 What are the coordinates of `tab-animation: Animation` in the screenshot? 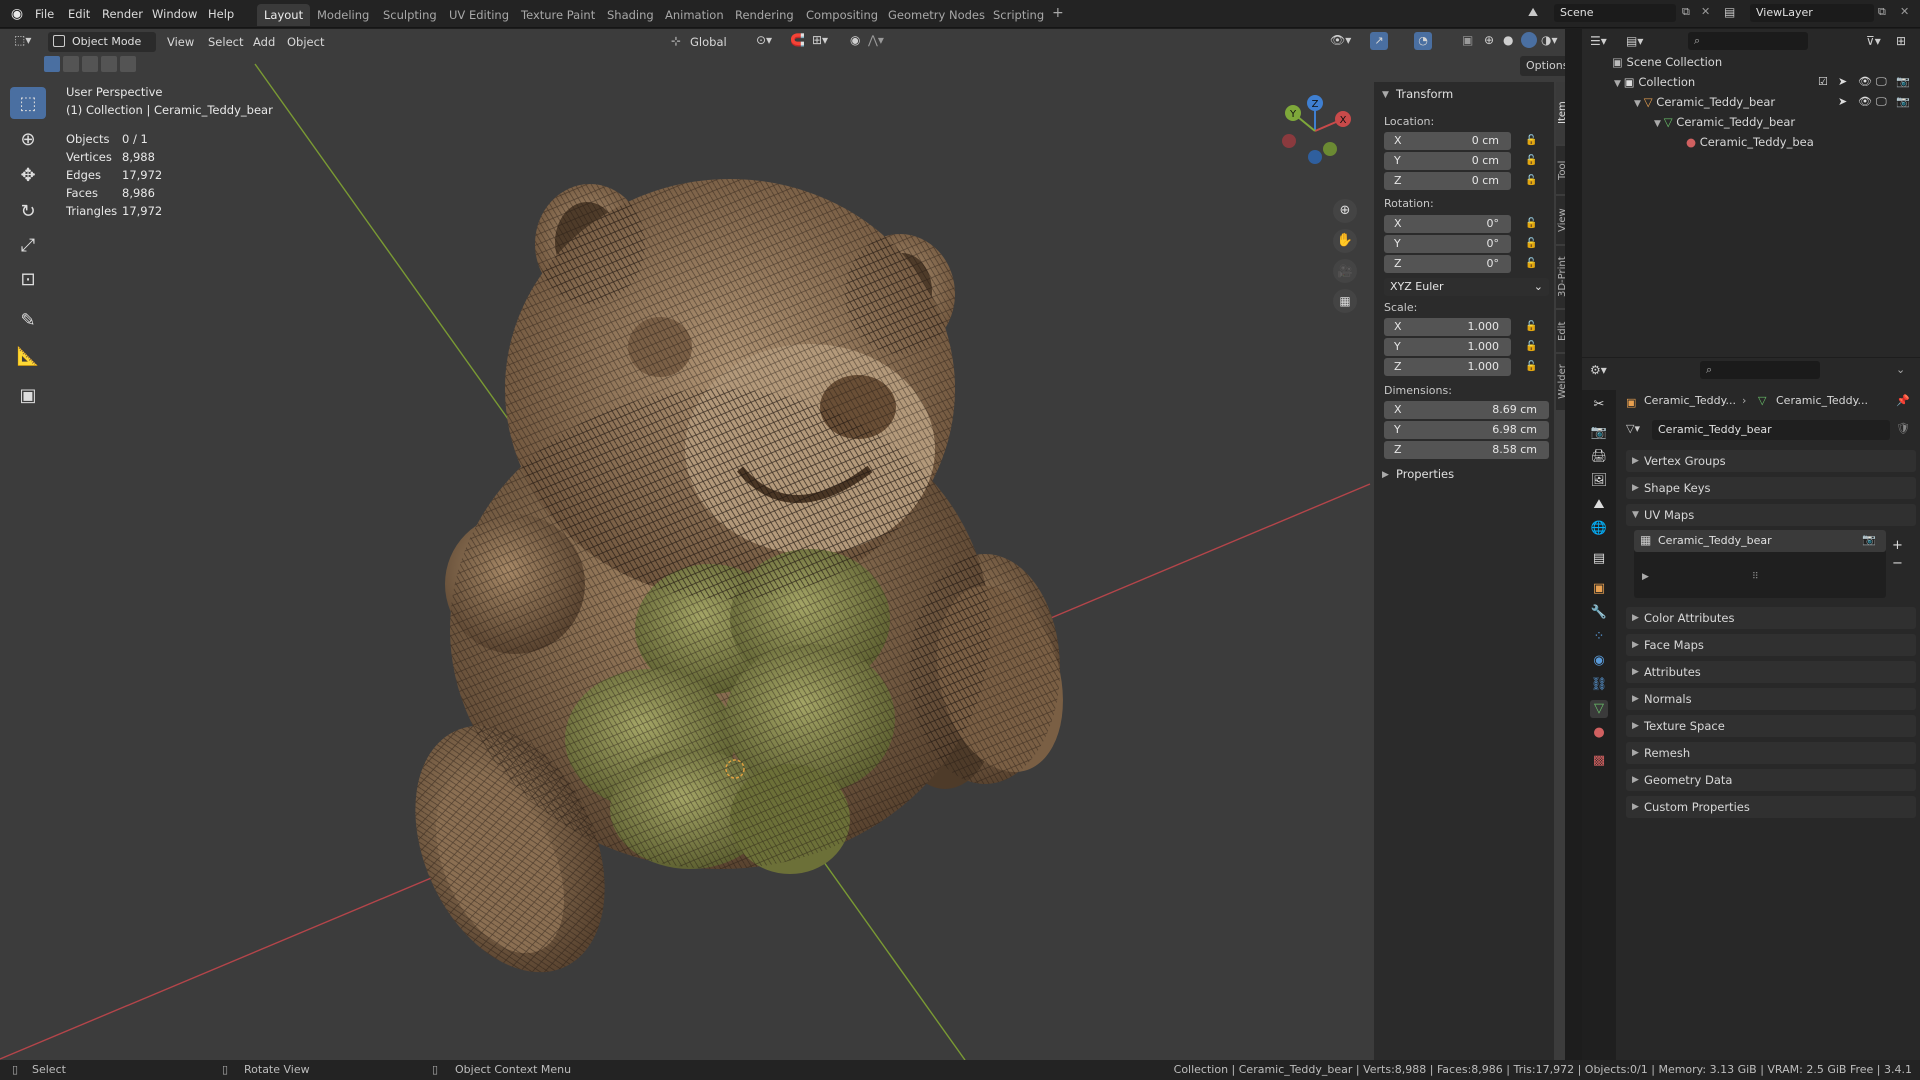 It's located at (694, 15).